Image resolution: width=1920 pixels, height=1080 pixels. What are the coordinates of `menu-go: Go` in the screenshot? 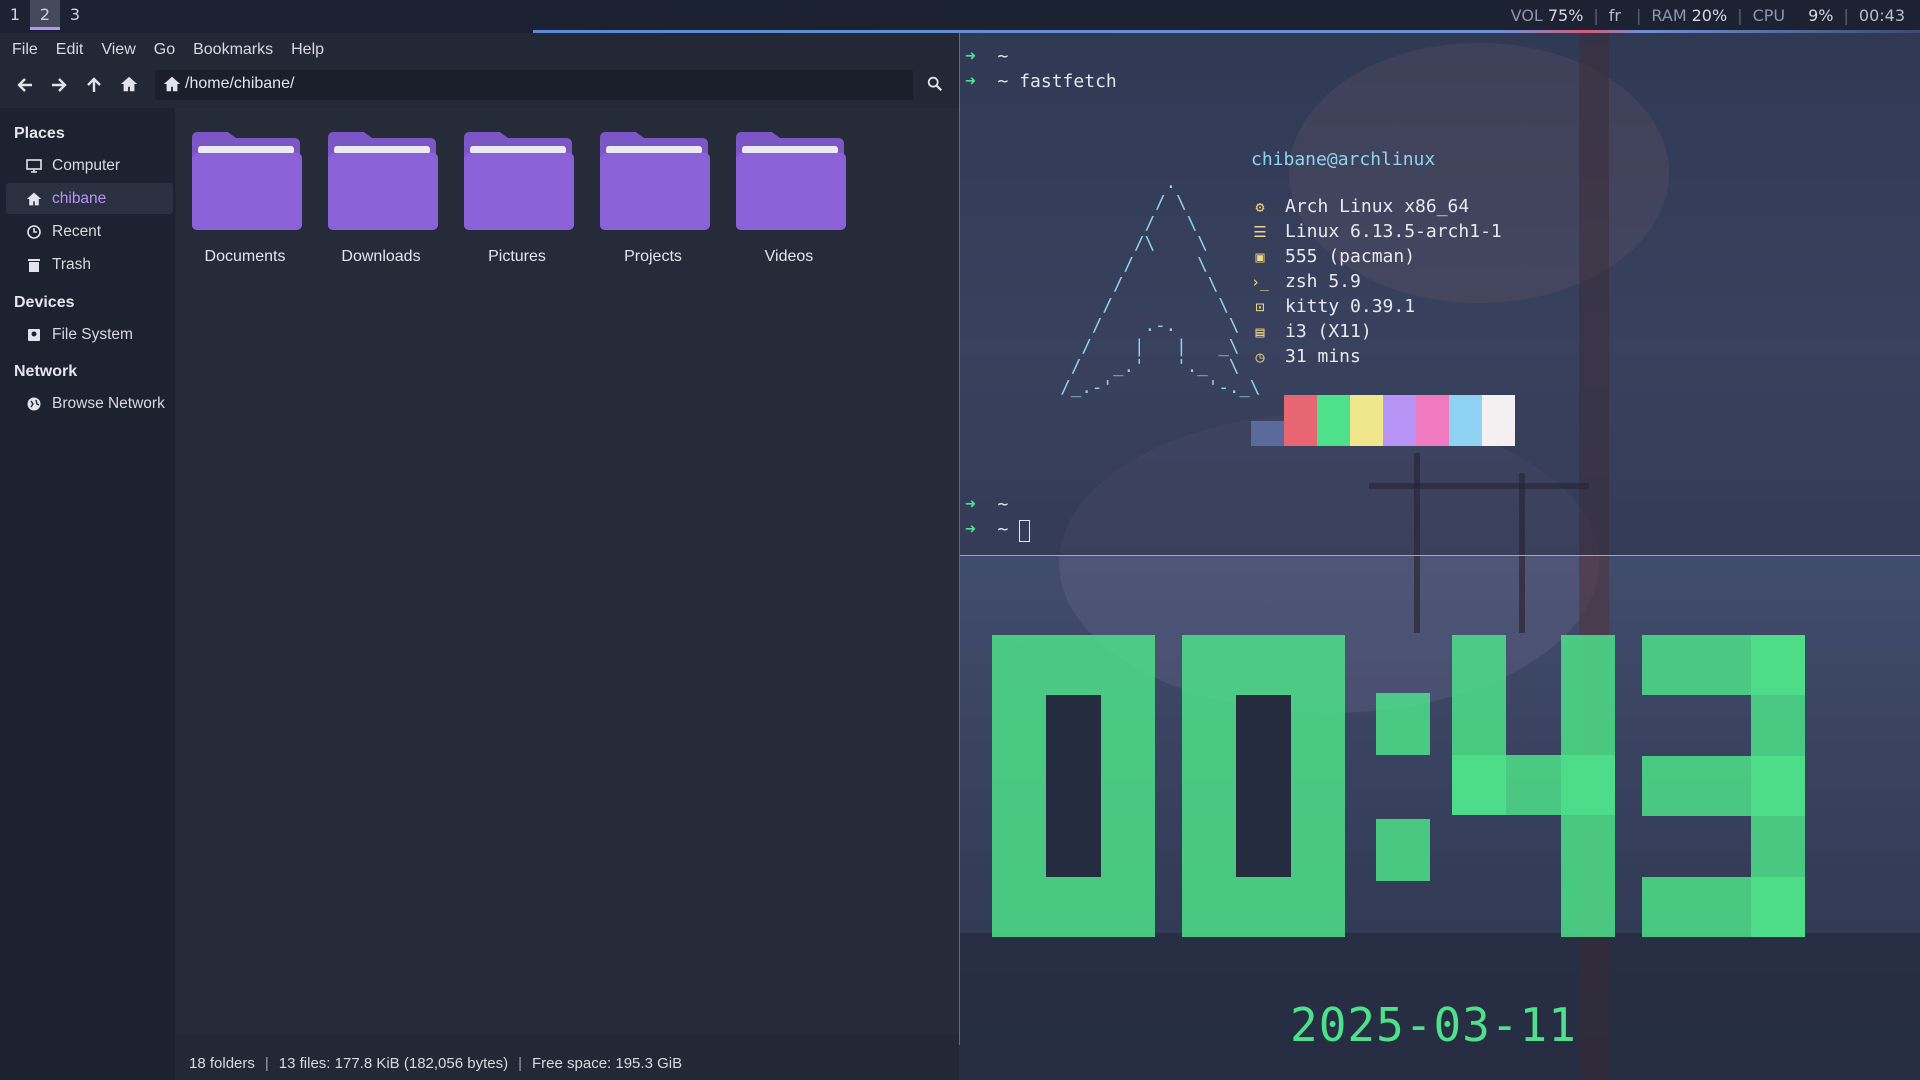 It's located at (164, 50).